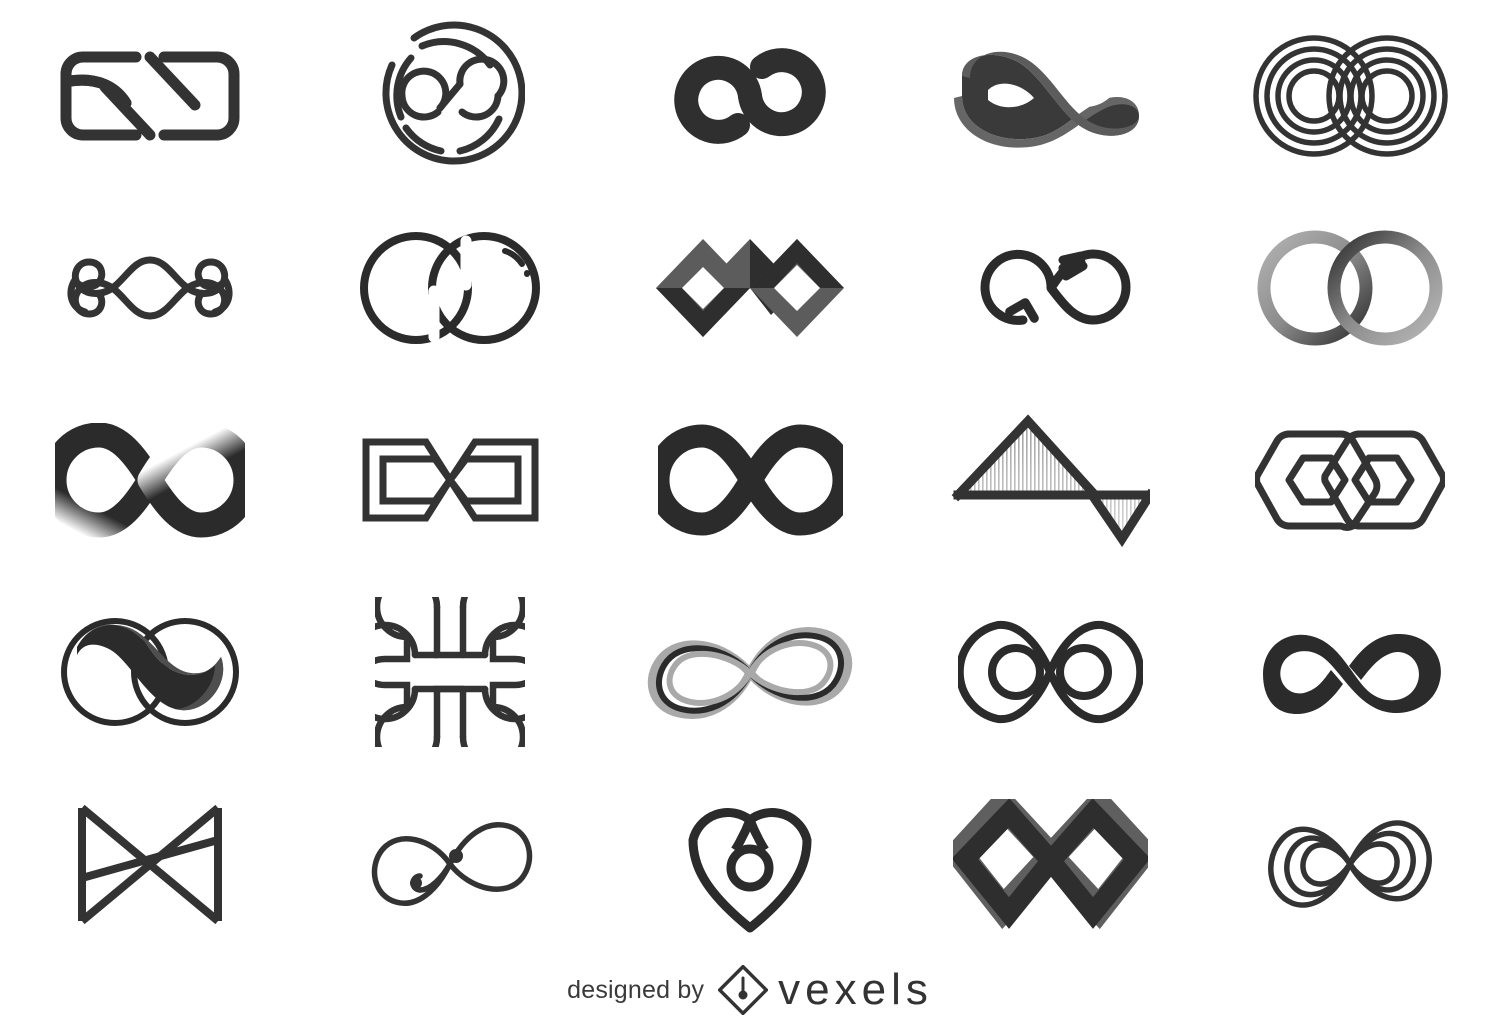 The width and height of the screenshot is (1500, 1028). Describe the element at coordinates (1350, 864) in the screenshot. I see `icon-cell-concentric-rounded-knot-infinity` at that location.